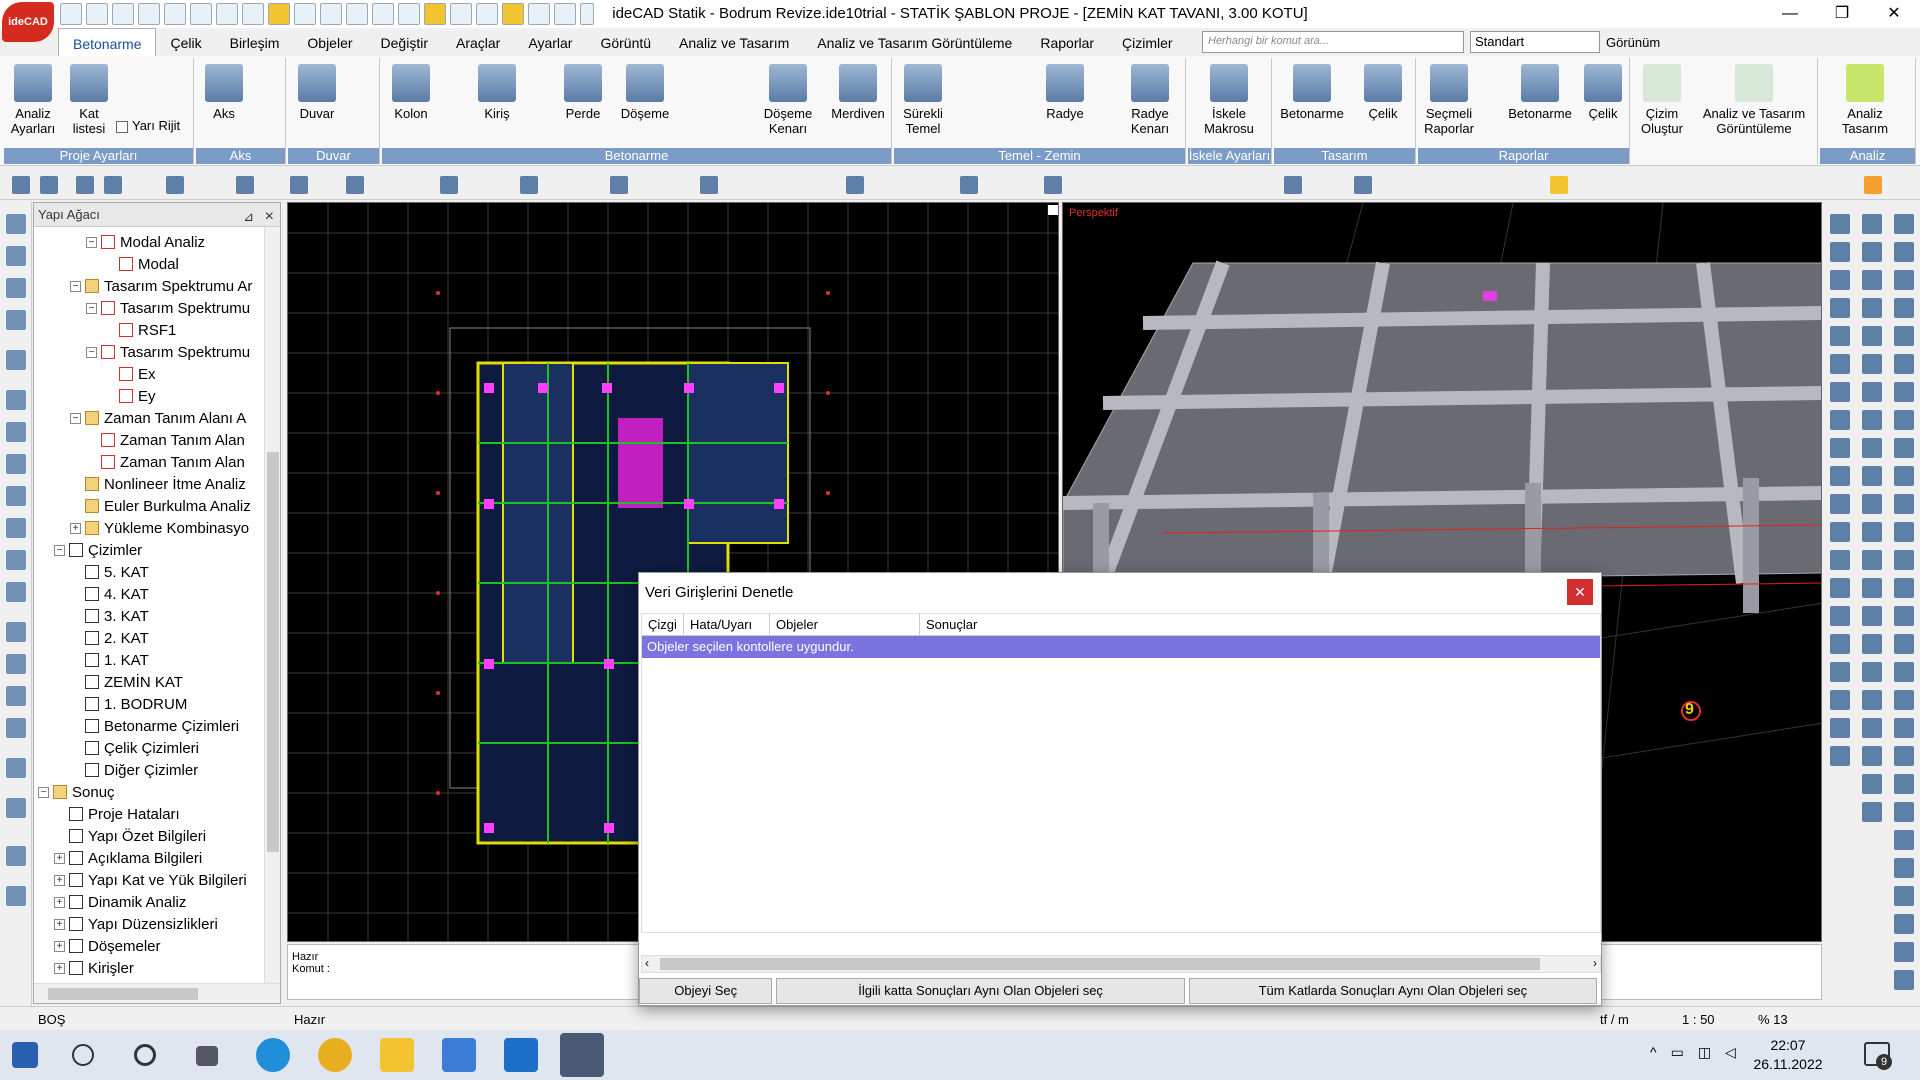 The height and width of the screenshot is (1080, 1920). I want to click on status-unit: tf / m, so click(1614, 1019).